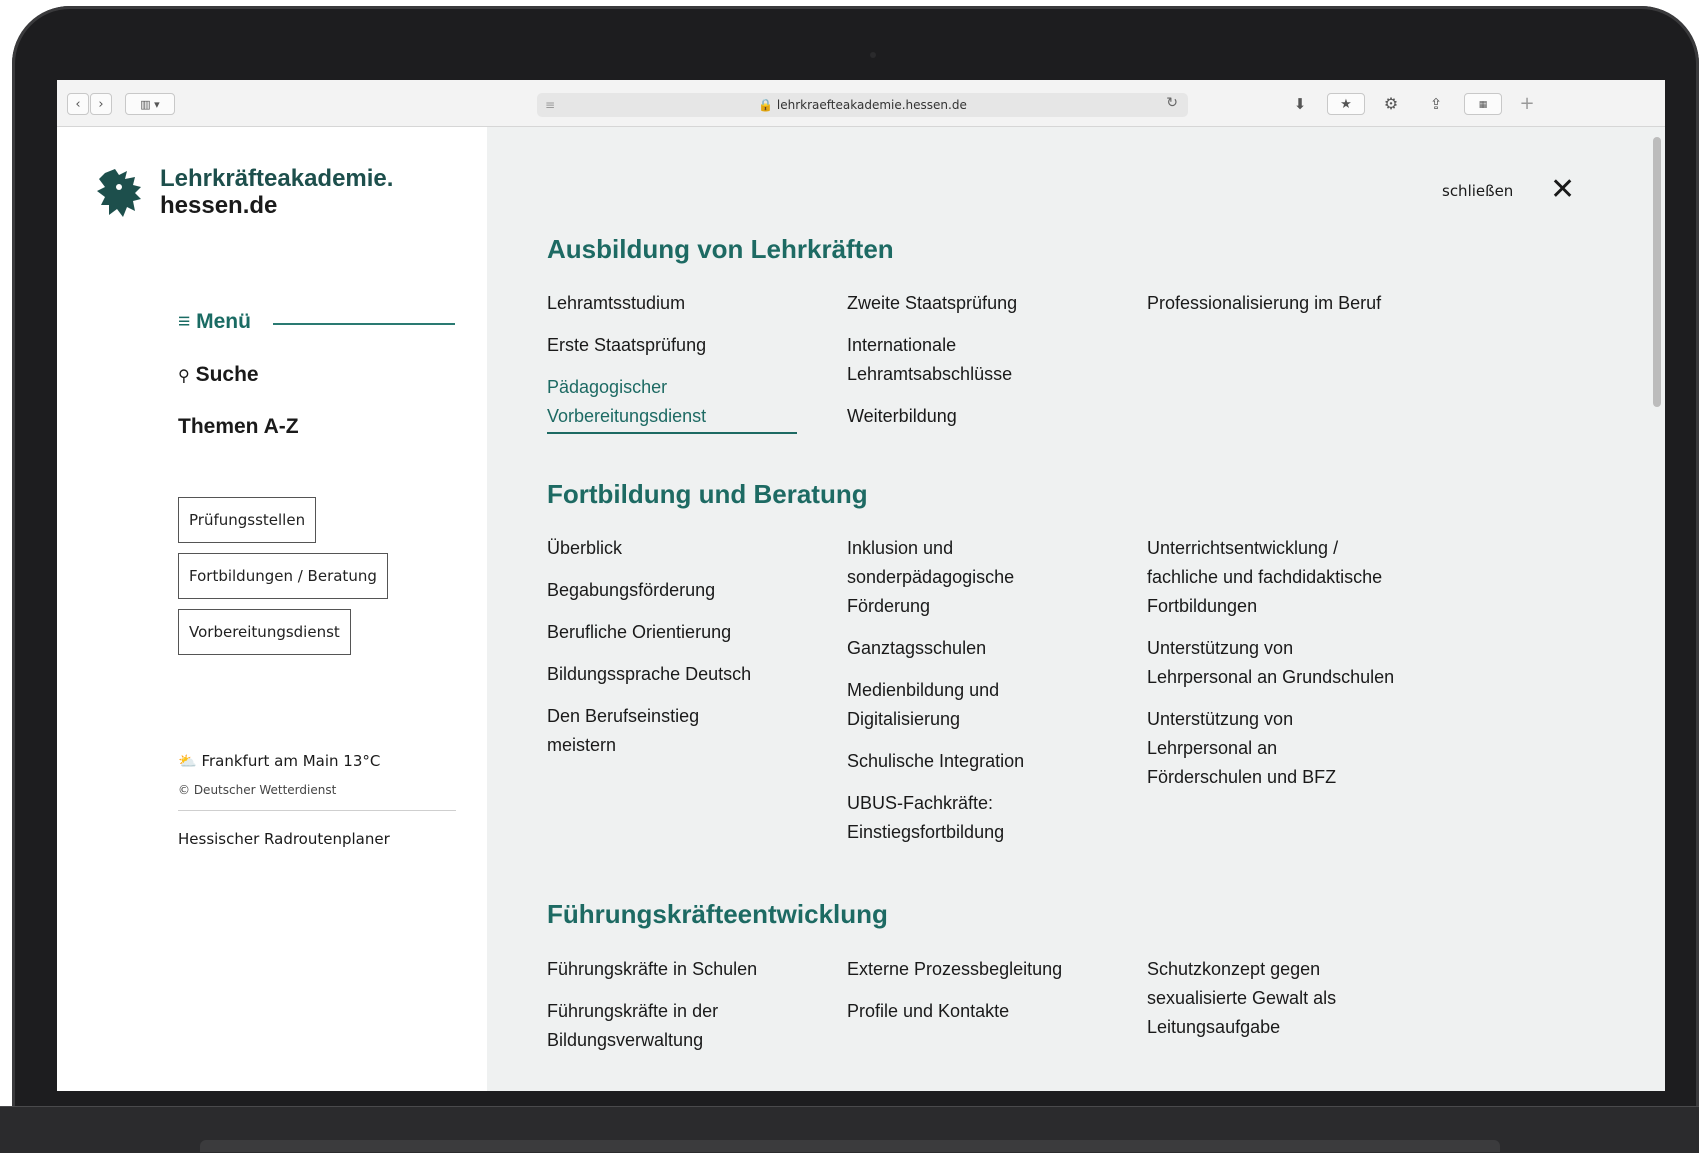  What do you see at coordinates (150, 104) in the screenshot?
I see `sidebar-toggle-icon: ▥ ▾` at bounding box center [150, 104].